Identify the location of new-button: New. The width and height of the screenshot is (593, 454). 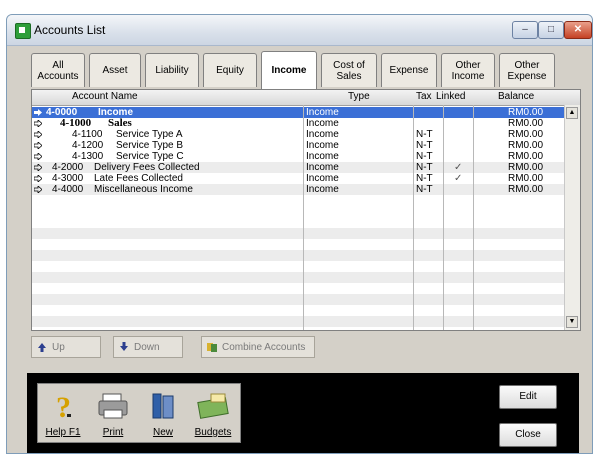
(163, 413).